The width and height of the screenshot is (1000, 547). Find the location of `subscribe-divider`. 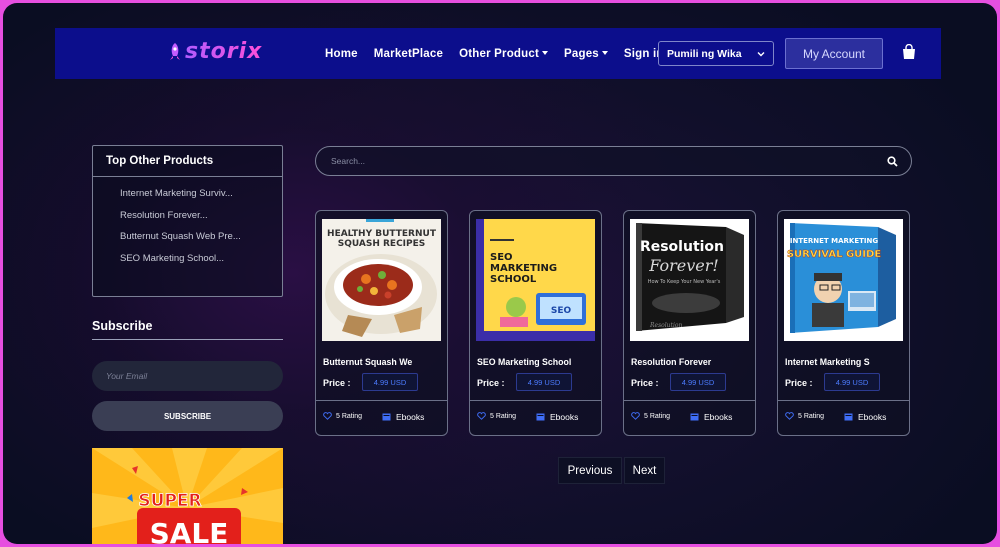

subscribe-divider is located at coordinates (187, 339).